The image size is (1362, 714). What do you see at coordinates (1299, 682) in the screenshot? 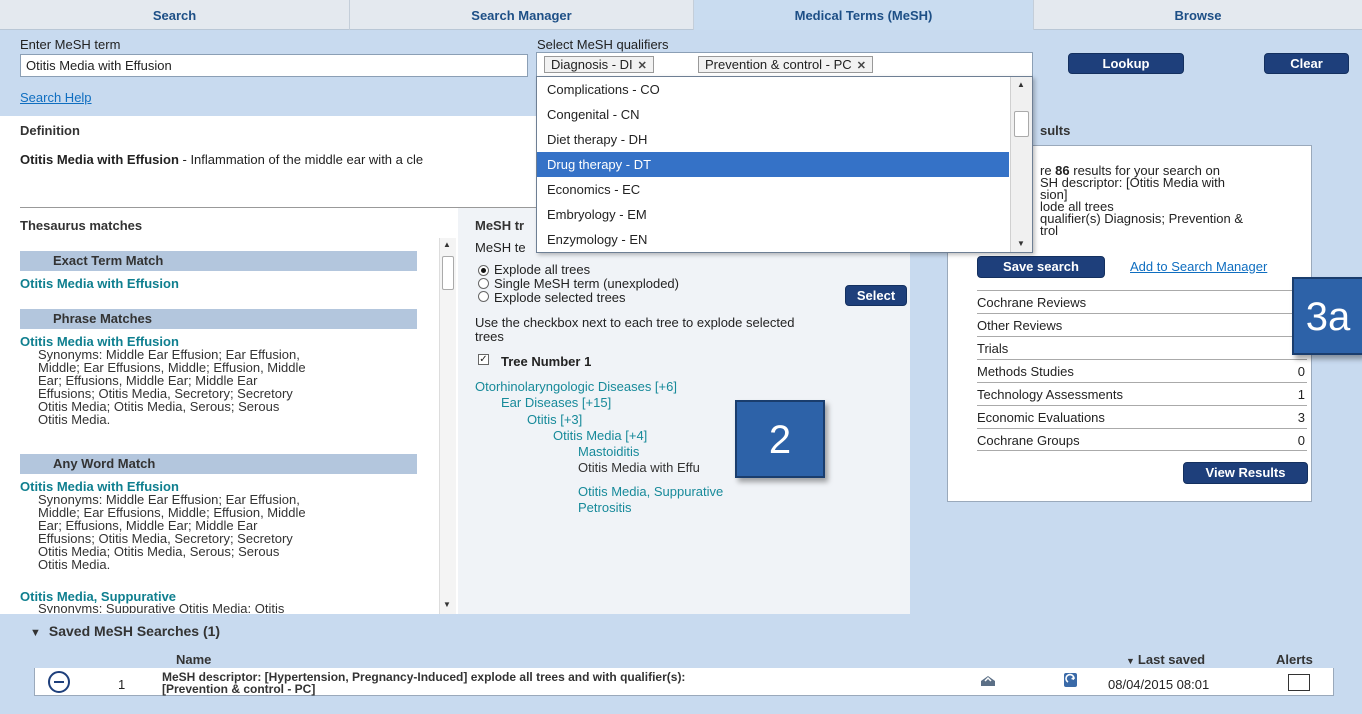
I see `alert-checkbox` at bounding box center [1299, 682].